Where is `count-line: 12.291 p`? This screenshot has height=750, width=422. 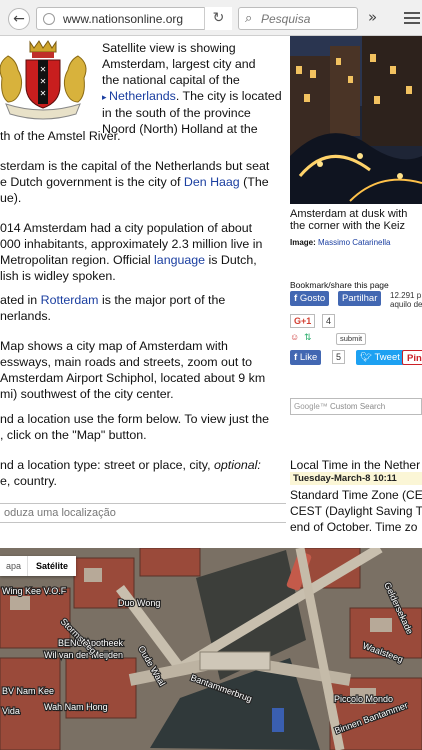
count-line: 12.291 p is located at coordinates (406, 295).